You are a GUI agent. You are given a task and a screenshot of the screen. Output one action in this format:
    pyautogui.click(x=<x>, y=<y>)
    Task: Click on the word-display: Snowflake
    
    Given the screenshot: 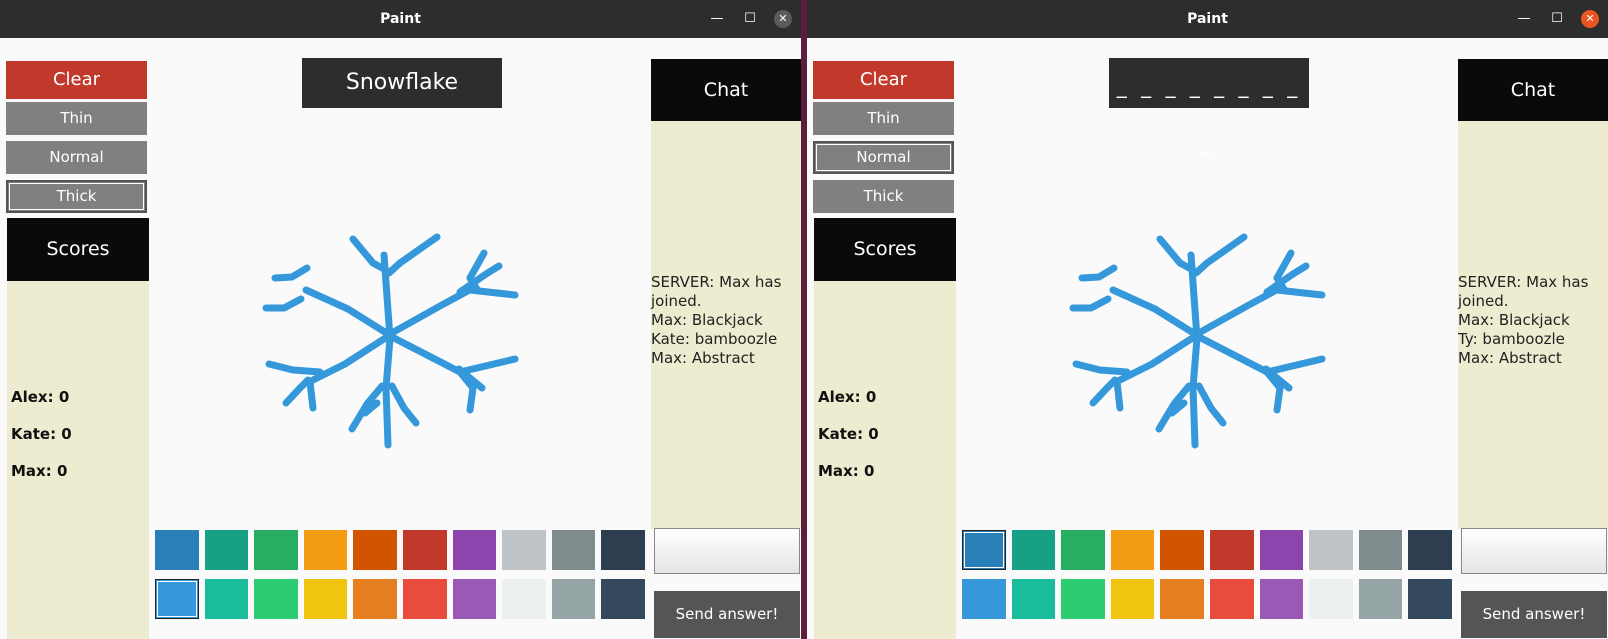 What is the action you would take?
    pyautogui.click(x=402, y=83)
    